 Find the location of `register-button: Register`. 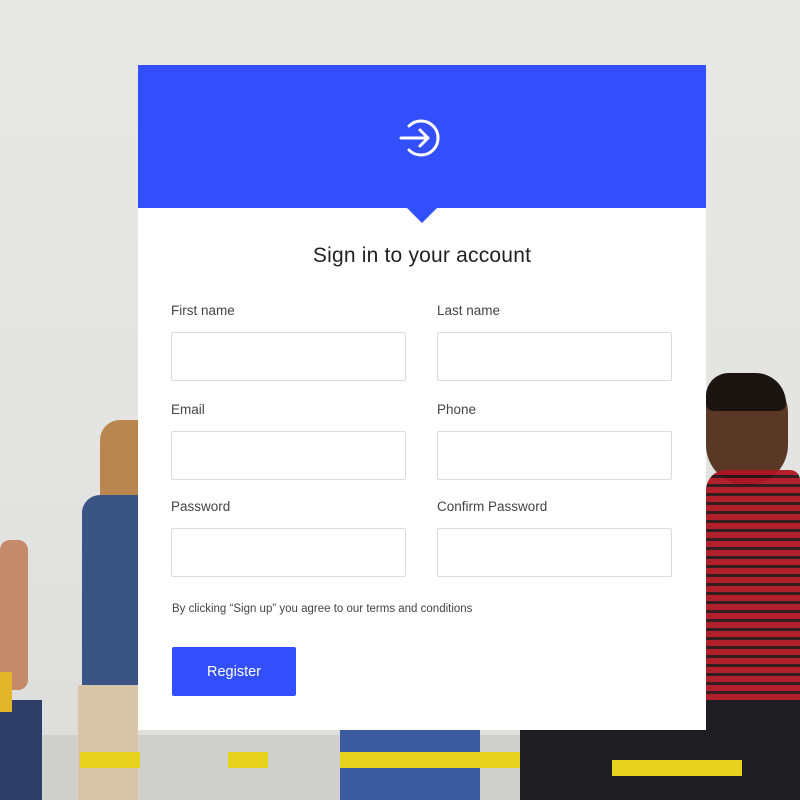

register-button: Register is located at coordinates (234, 671).